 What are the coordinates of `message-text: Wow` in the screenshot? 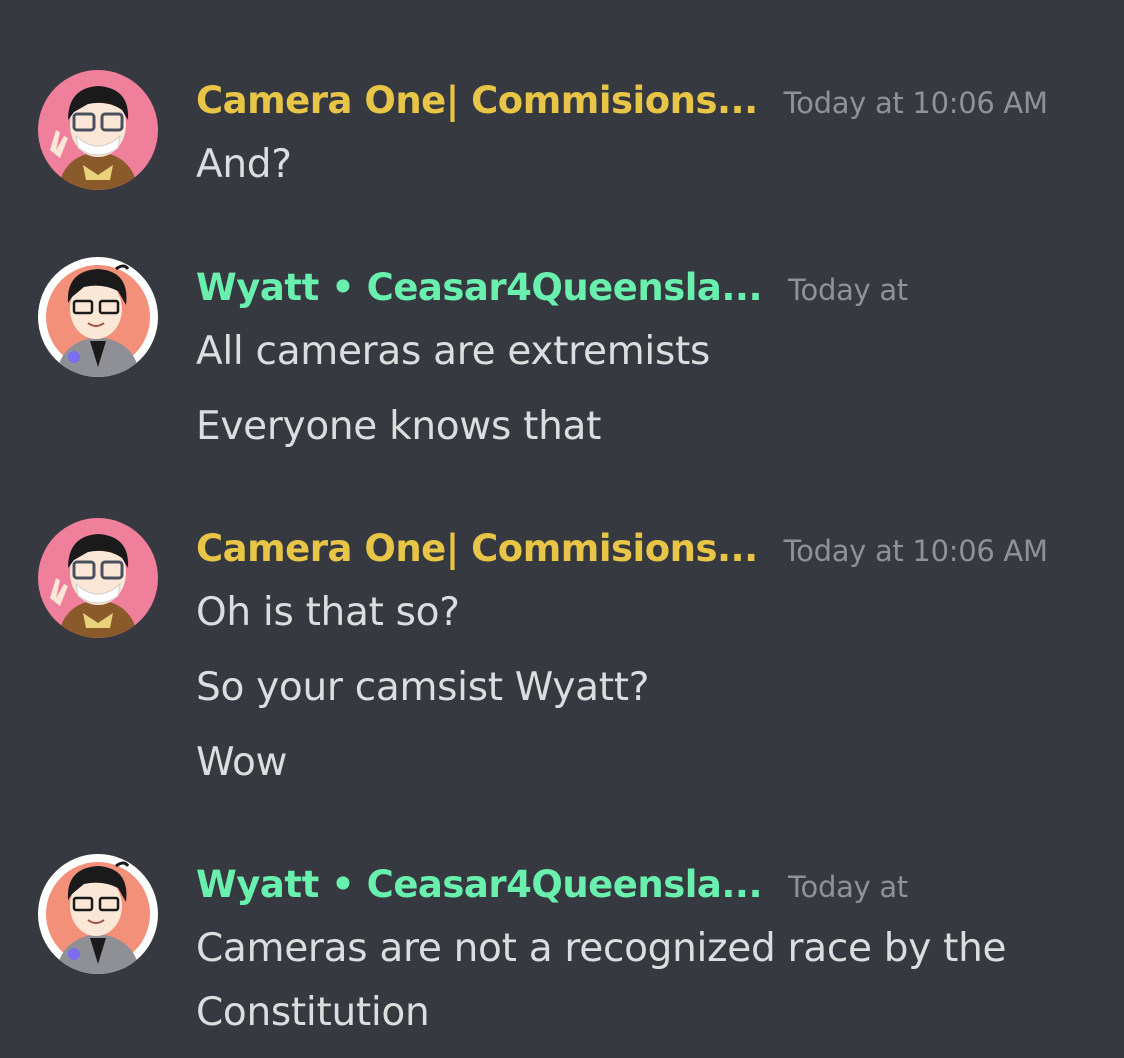 It's located at (242, 762).